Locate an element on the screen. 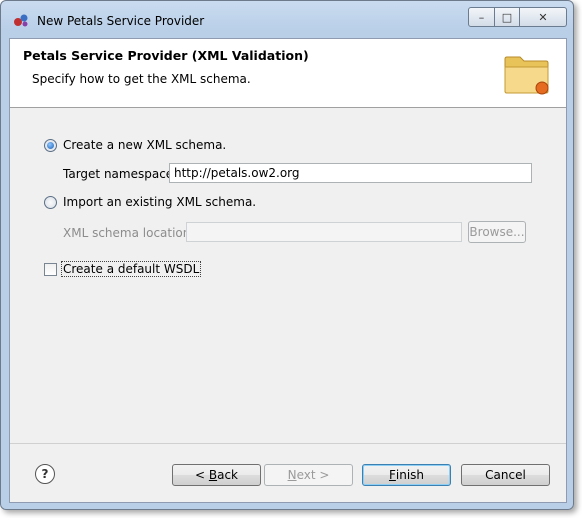  finish-button: Finish is located at coordinates (406, 475).